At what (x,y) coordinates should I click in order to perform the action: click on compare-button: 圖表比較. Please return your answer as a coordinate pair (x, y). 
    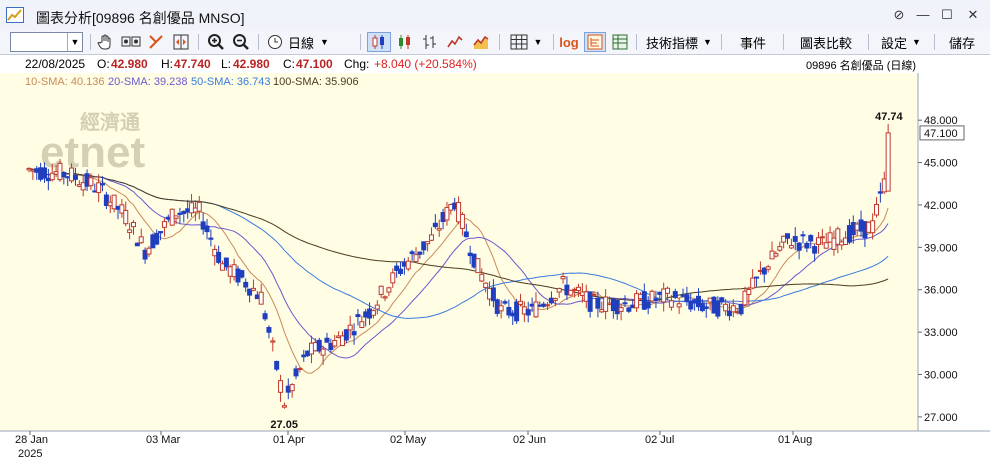
    Looking at the image, I should click on (826, 42).